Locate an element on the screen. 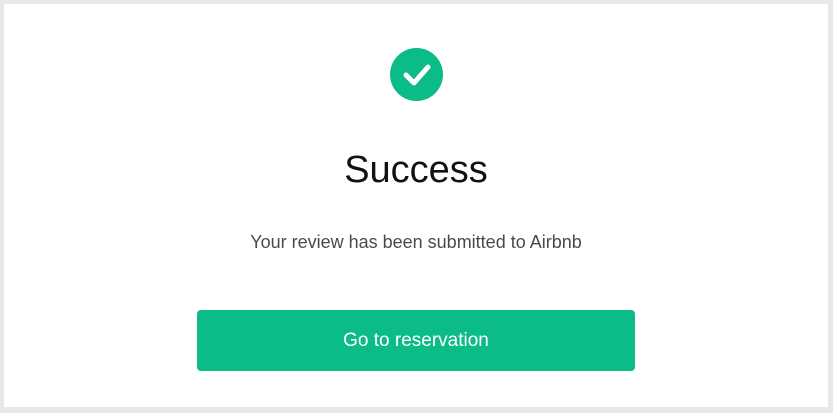  checkmark-icon is located at coordinates (416, 74).